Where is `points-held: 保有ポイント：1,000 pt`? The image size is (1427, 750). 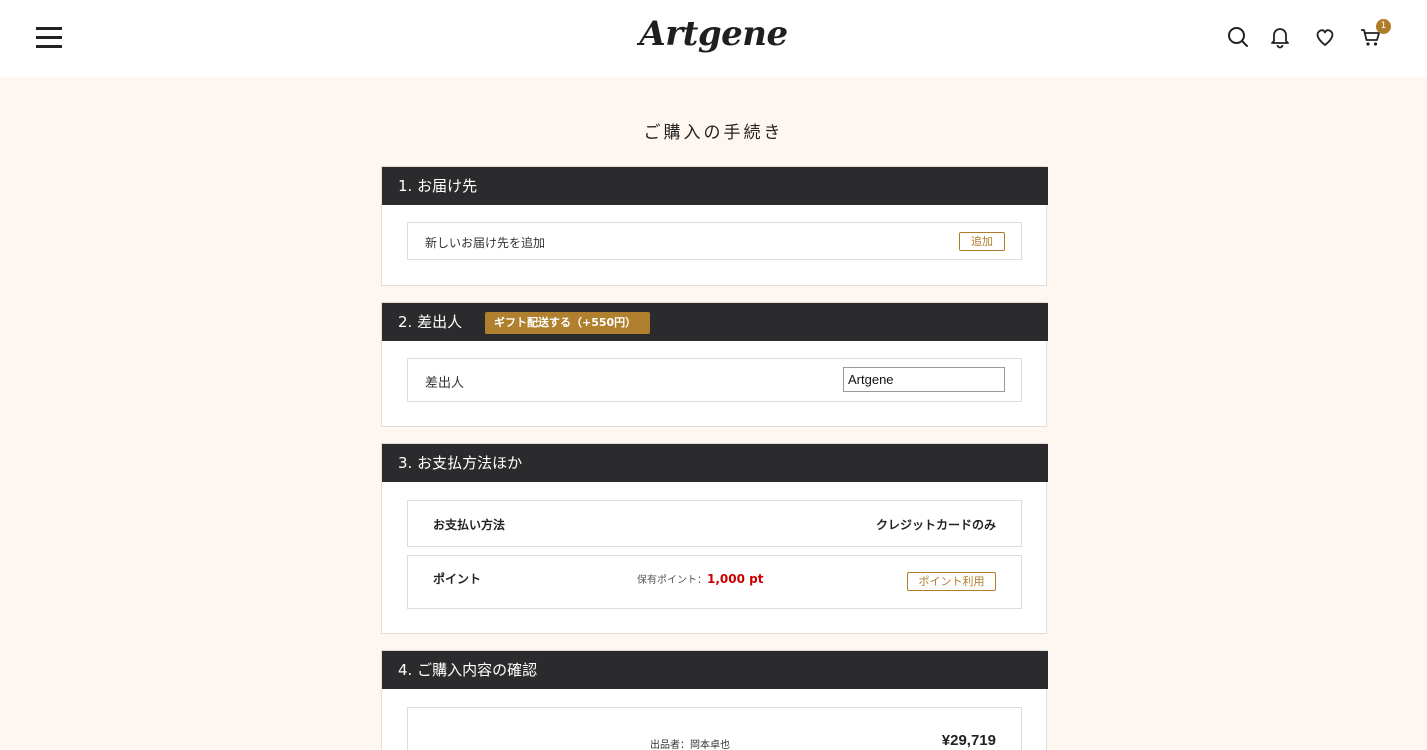
points-held: 保有ポイント：1,000 pt is located at coordinates (700, 578).